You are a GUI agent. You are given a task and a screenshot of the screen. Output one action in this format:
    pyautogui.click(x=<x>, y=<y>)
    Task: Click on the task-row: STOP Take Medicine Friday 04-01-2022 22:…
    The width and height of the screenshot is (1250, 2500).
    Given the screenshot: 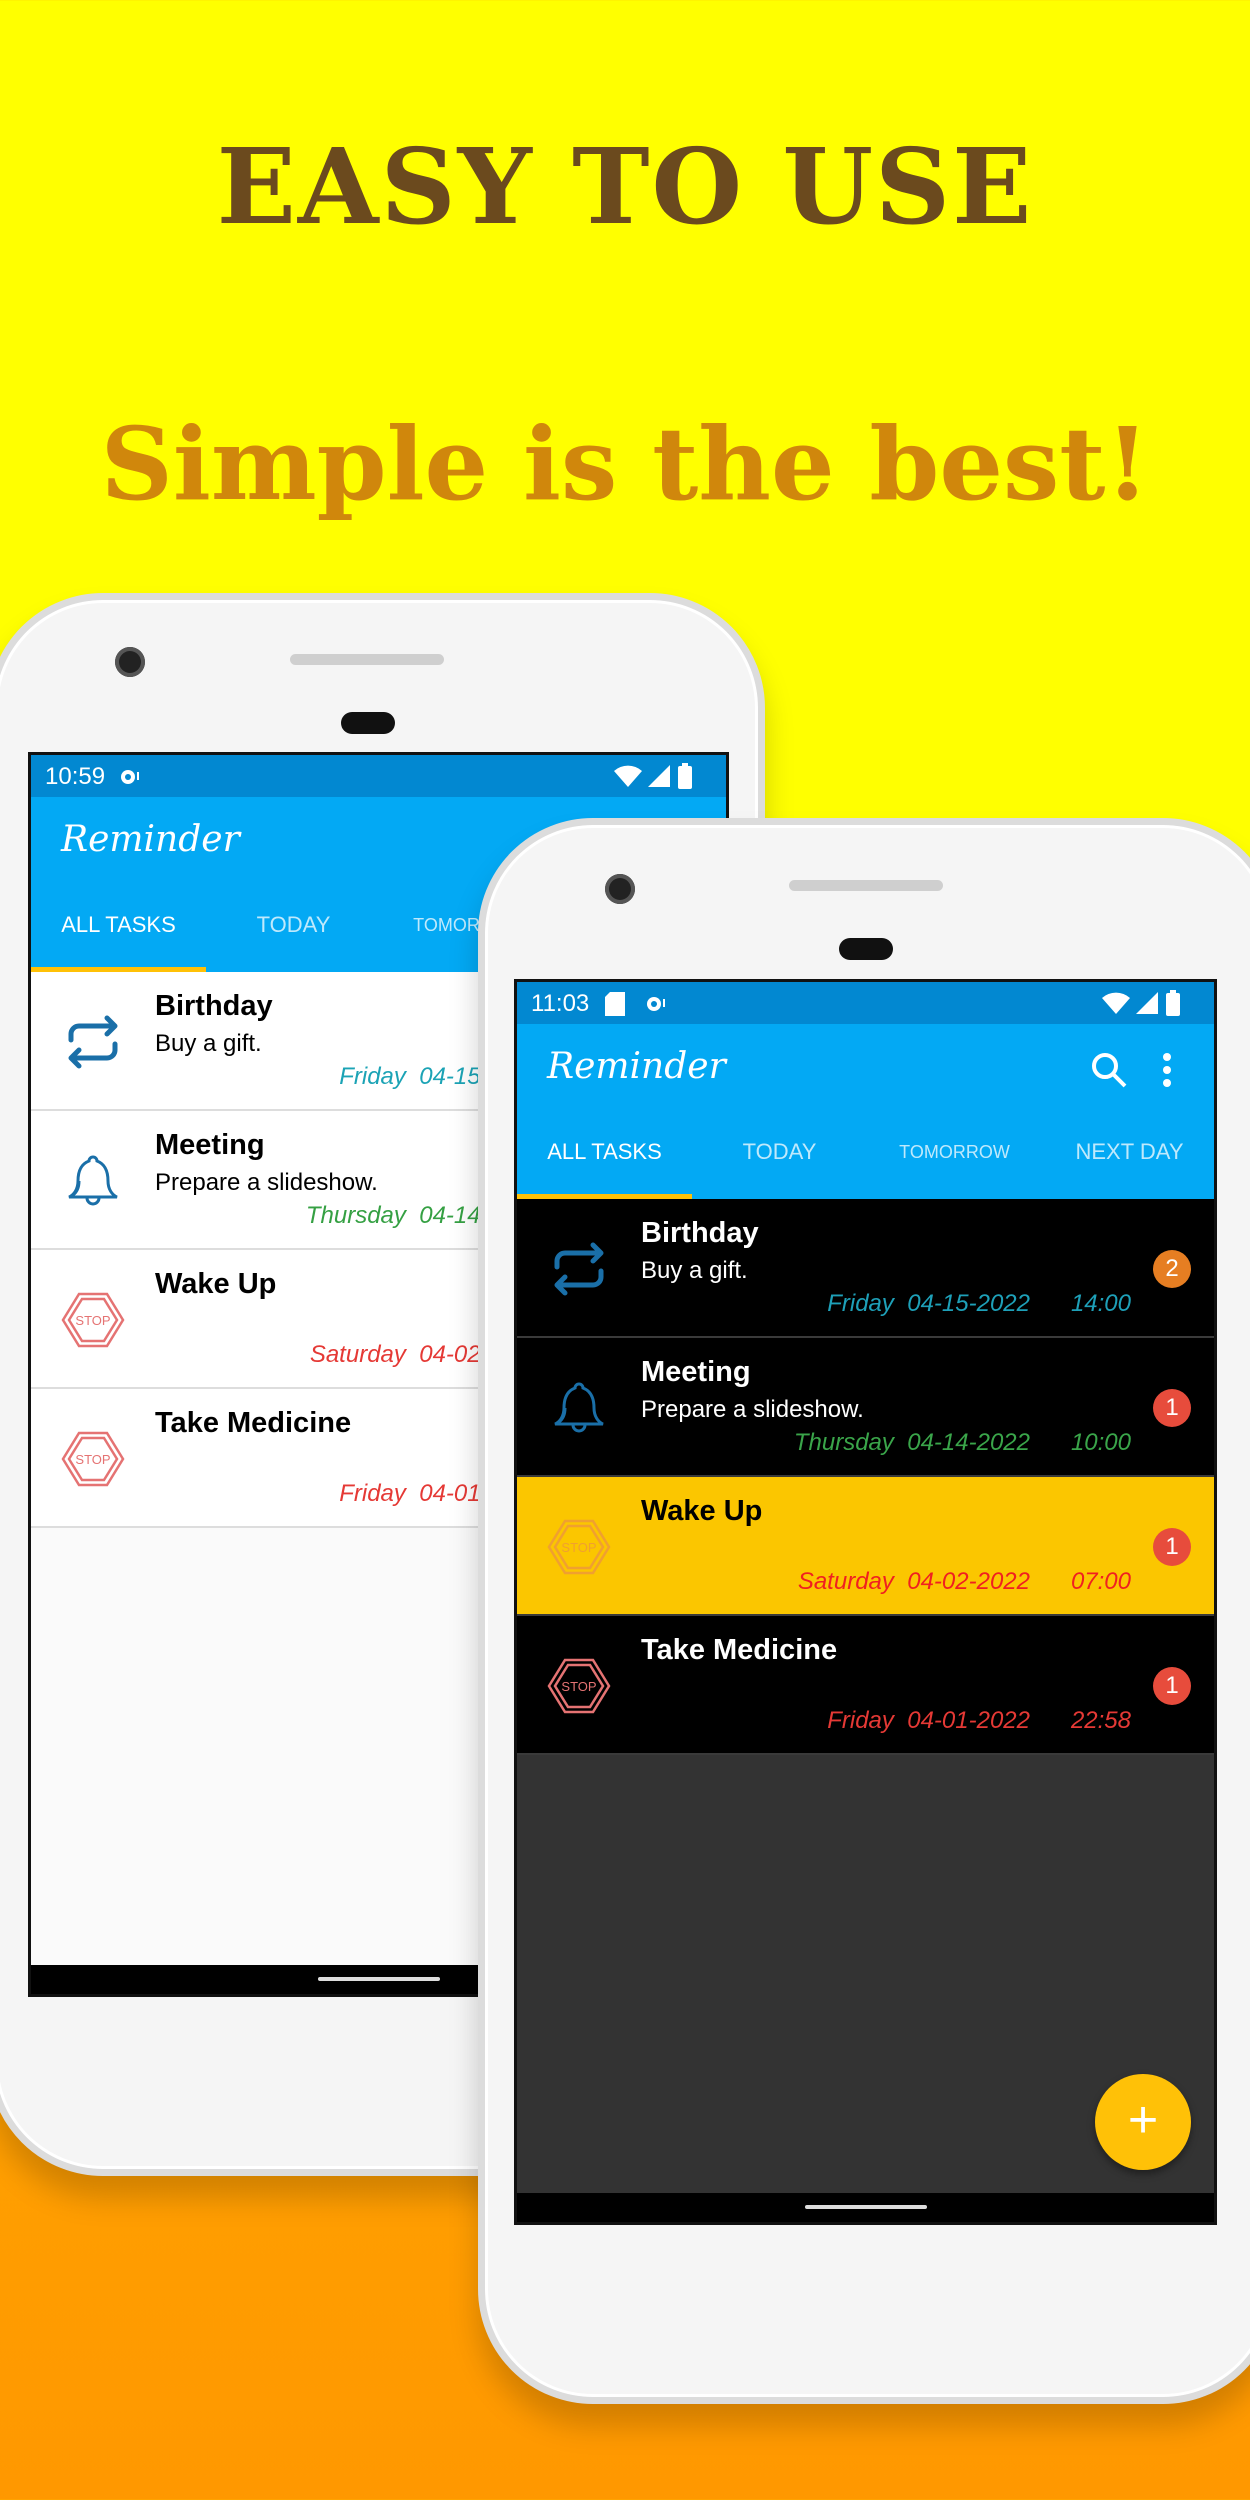 What is the action you would take?
    pyautogui.click(x=865, y=1685)
    